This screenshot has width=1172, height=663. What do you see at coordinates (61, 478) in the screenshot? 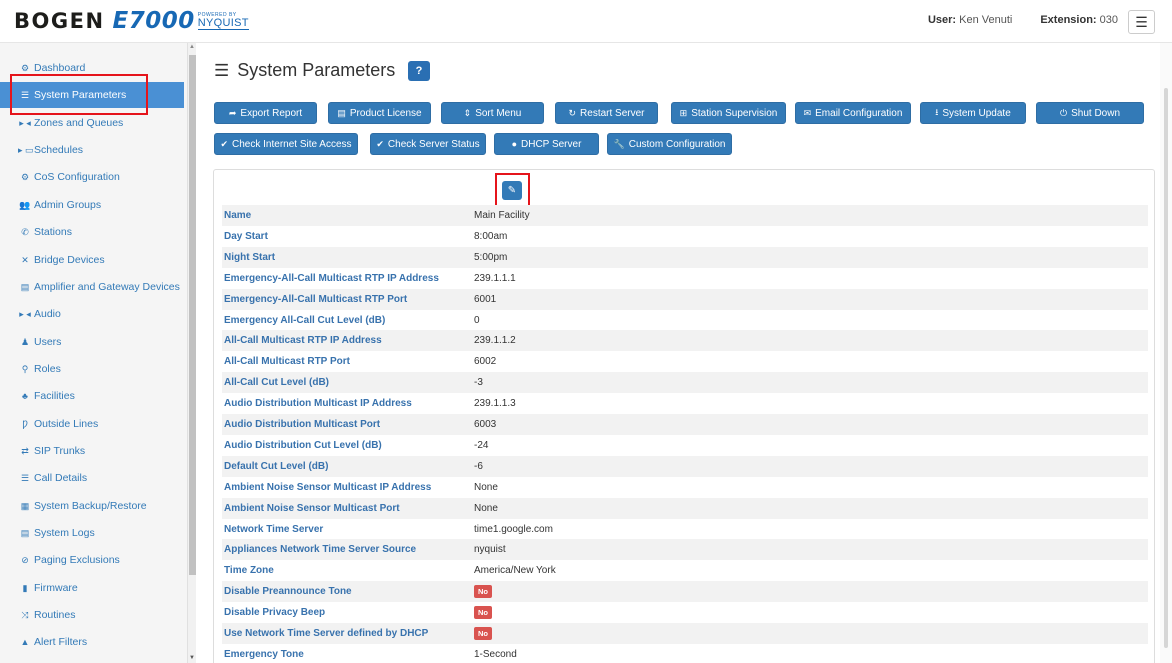
I see `sidebar-item-label: Call Details` at bounding box center [61, 478].